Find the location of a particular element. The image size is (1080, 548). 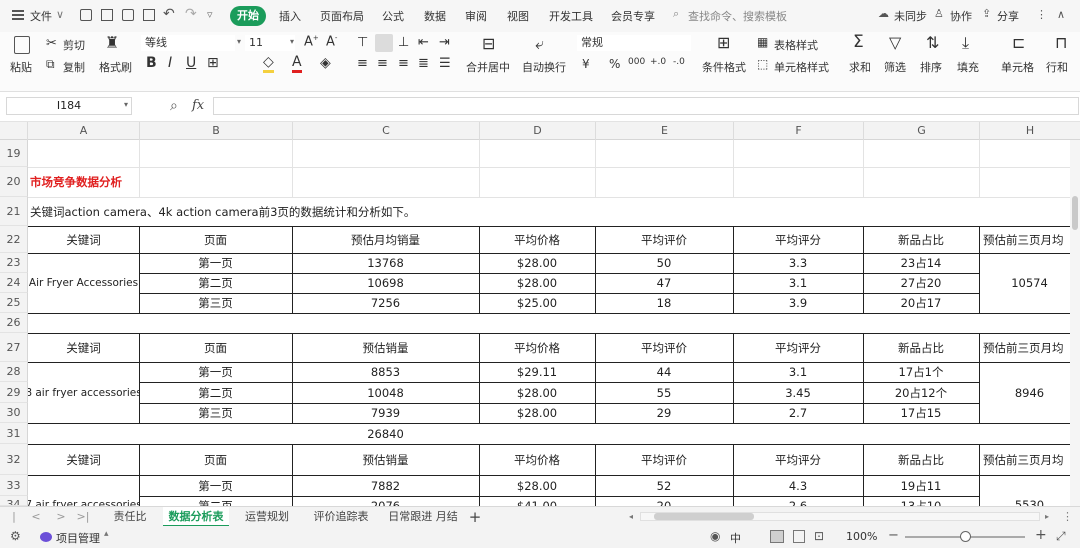

table-style-button: 表格样式 is located at coordinates (796, 45).